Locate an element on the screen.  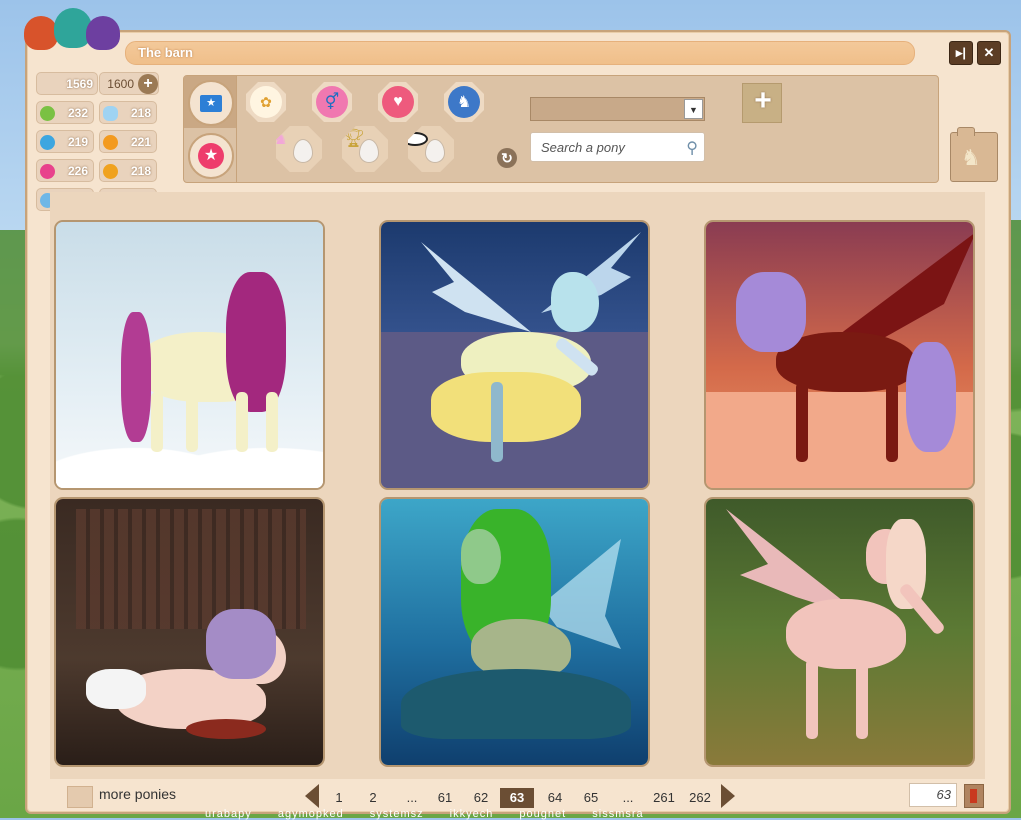
bottom-tab: sissmsra is located at coordinates (617, 814).